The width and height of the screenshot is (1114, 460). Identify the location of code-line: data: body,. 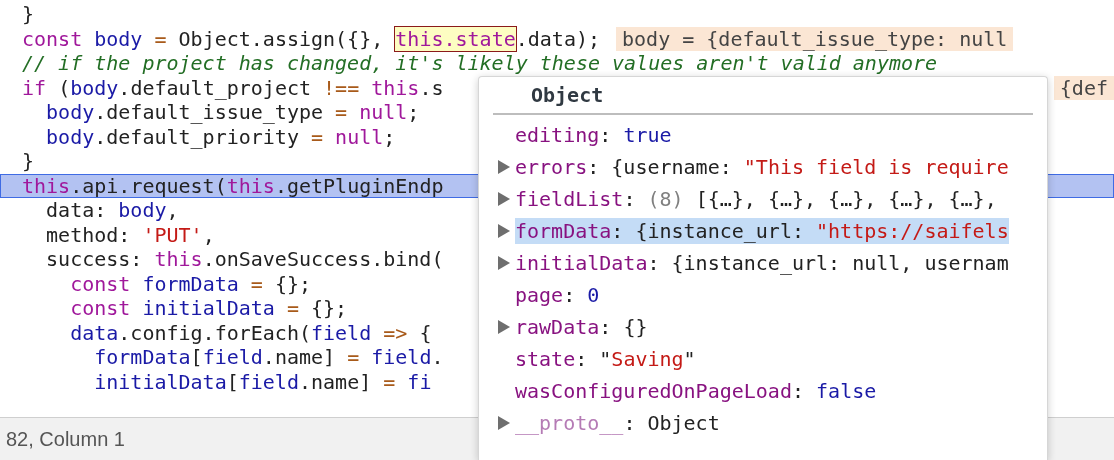
(112, 210).